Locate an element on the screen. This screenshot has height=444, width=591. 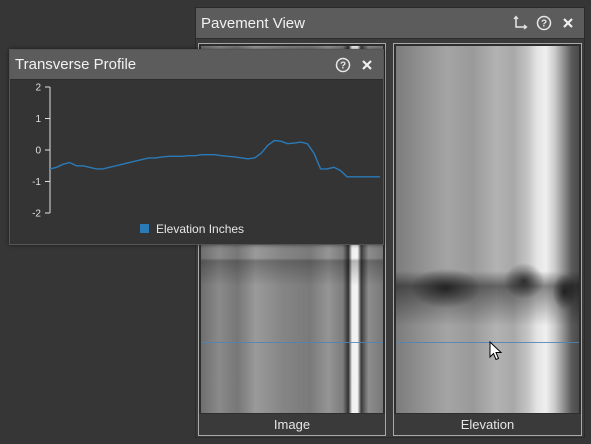
legend-label: Elevation Inches is located at coordinates (200, 229).